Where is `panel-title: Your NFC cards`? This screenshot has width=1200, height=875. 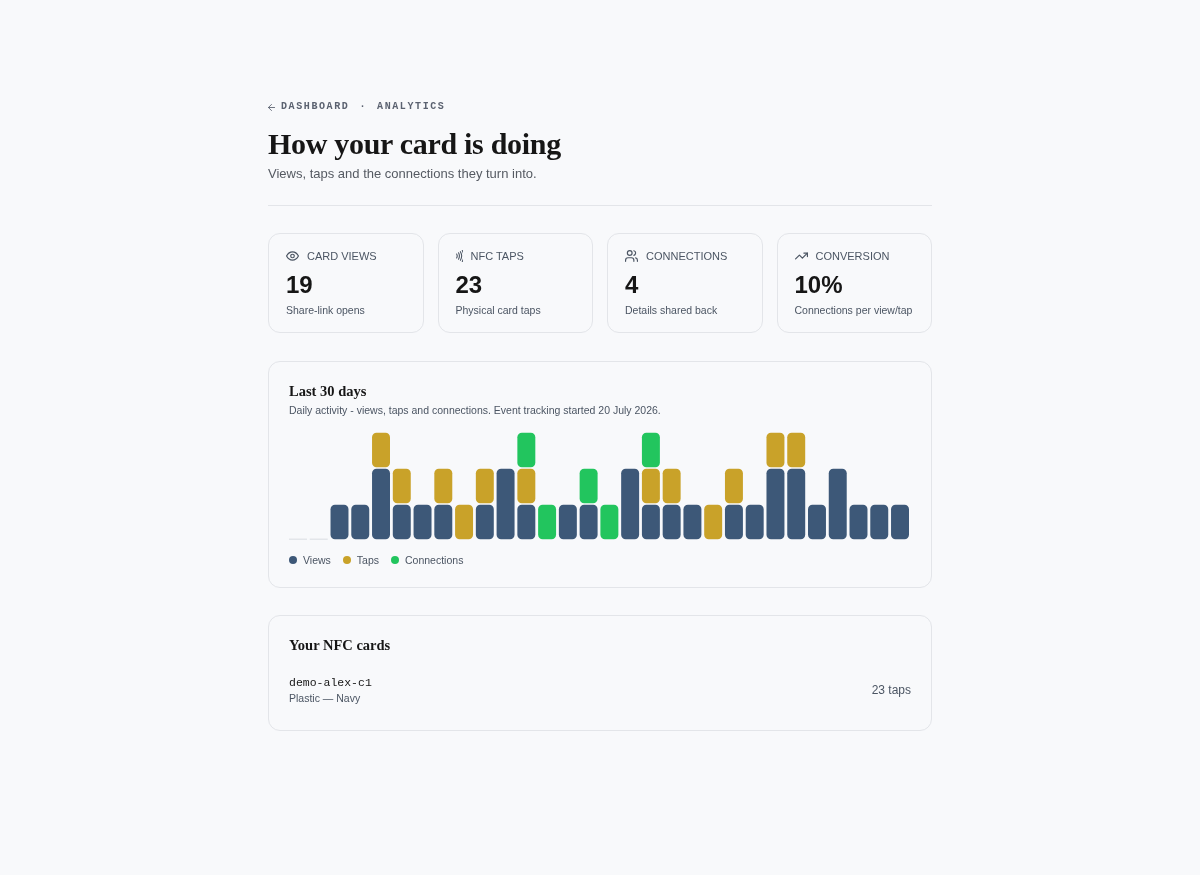
panel-title: Your NFC cards is located at coordinates (340, 645).